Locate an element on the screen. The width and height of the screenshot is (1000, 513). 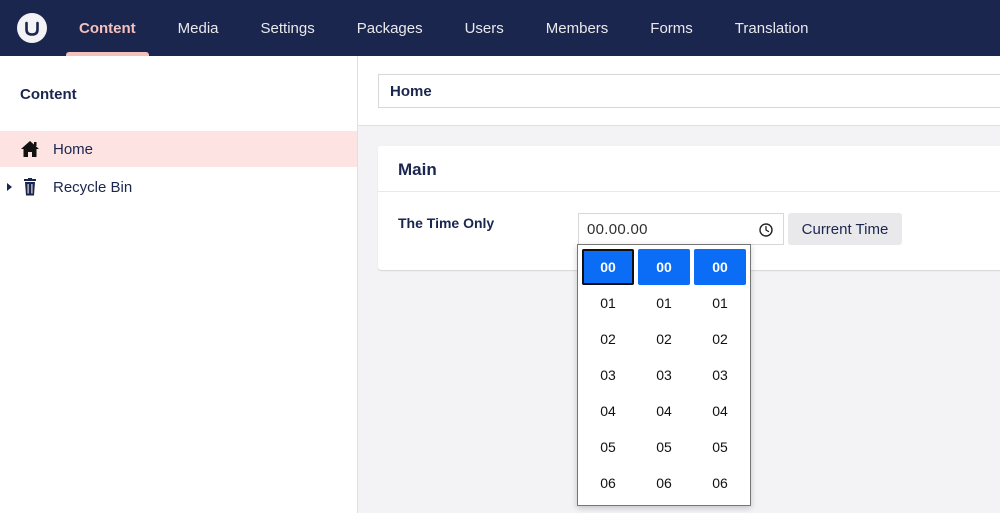
trash-icon is located at coordinates (30, 187).